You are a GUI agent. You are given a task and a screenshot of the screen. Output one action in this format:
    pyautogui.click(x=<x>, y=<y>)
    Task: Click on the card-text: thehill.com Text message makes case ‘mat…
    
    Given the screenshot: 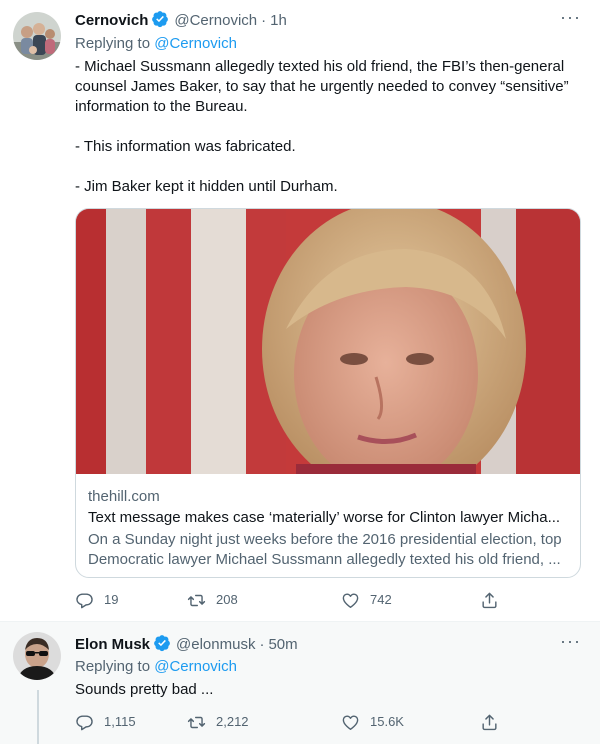 What is the action you would take?
    pyautogui.click(x=329, y=528)
    